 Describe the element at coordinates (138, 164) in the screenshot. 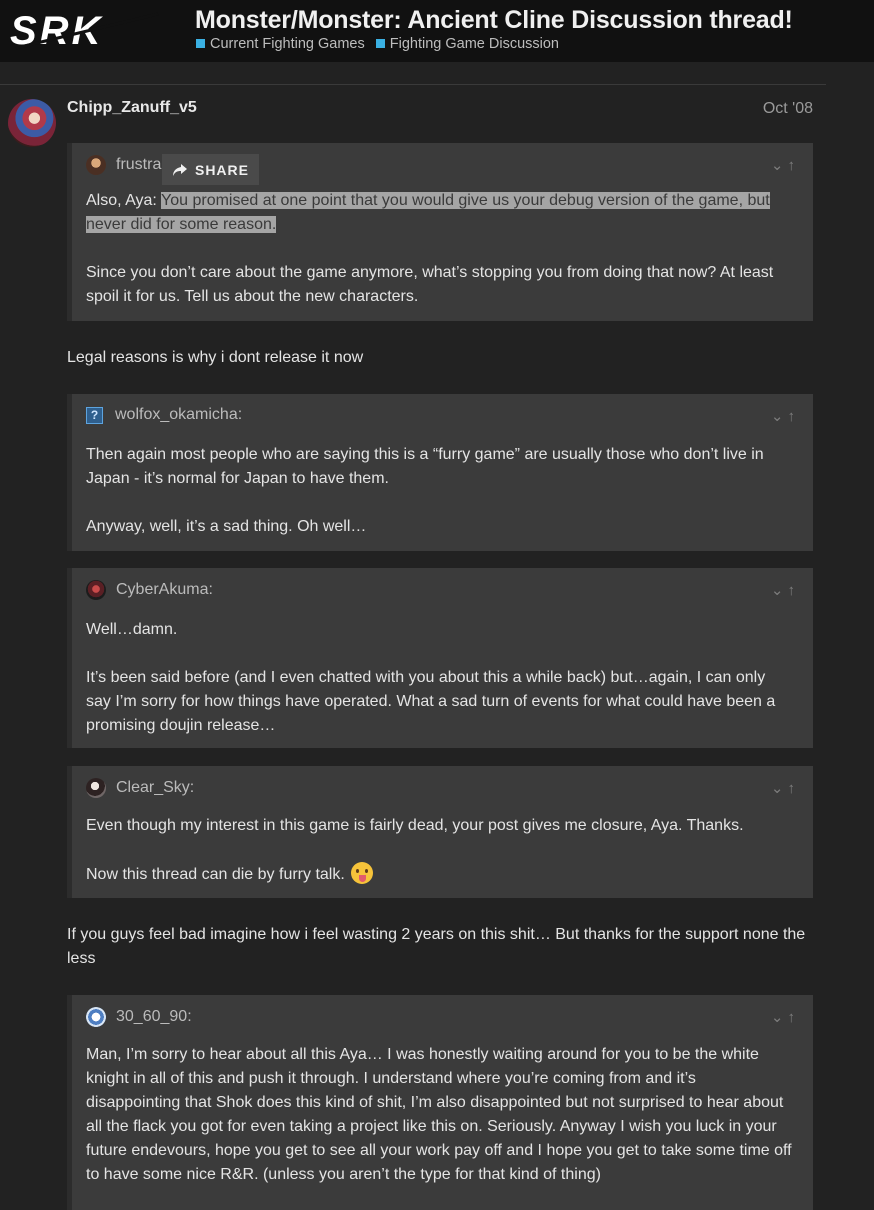

I see `quote-author: frustra` at that location.